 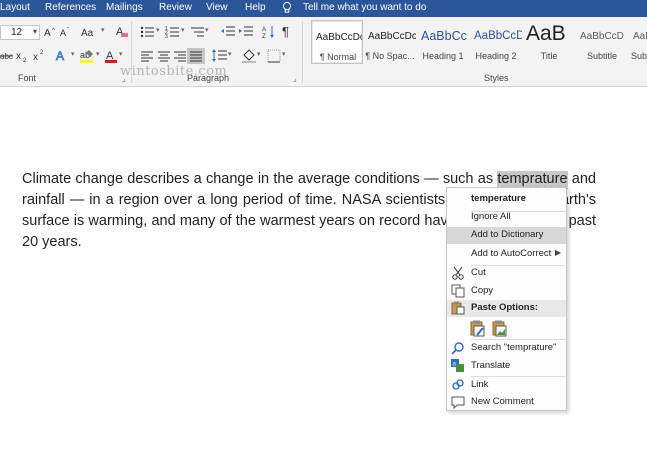 What do you see at coordinates (147, 56) in the screenshot?
I see `align-left-icon` at bounding box center [147, 56].